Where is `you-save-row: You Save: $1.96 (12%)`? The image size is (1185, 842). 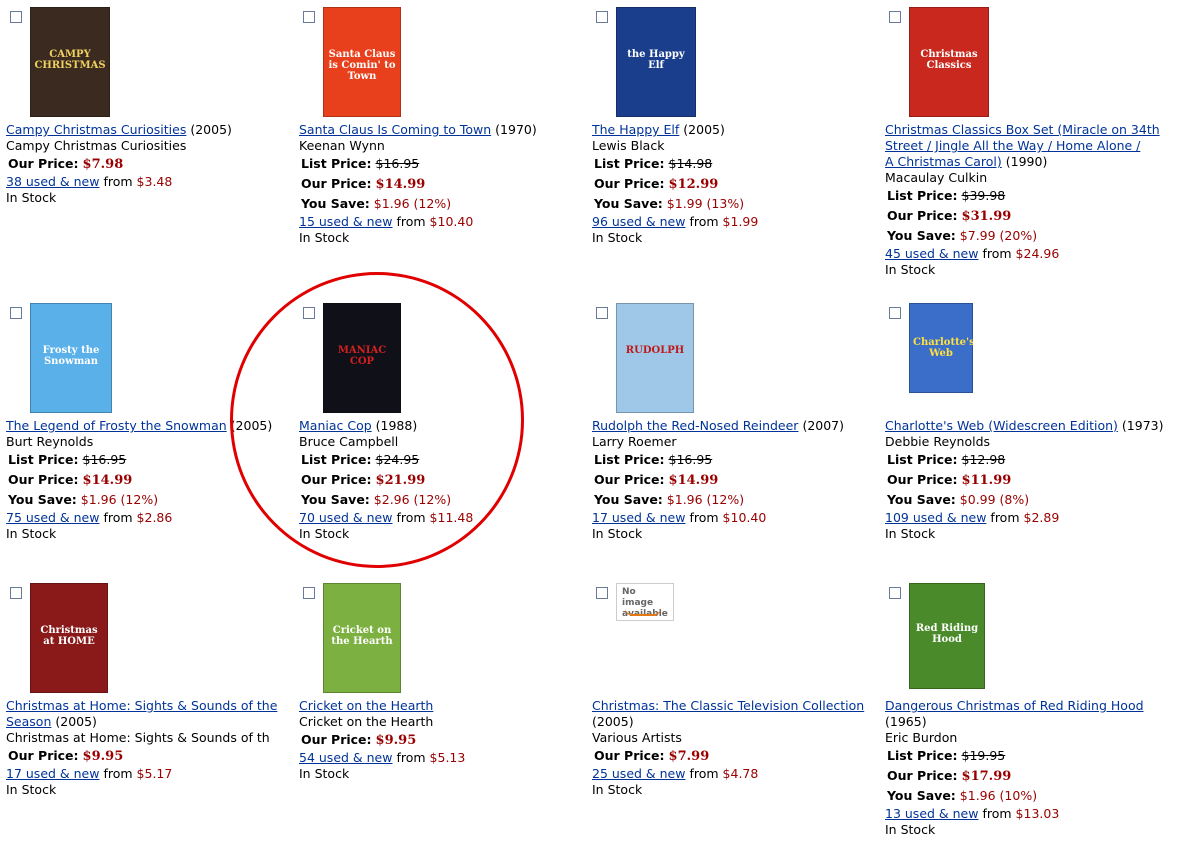
you-save-row: You Save: $1.96 (12%) is located at coordinates (739, 500).